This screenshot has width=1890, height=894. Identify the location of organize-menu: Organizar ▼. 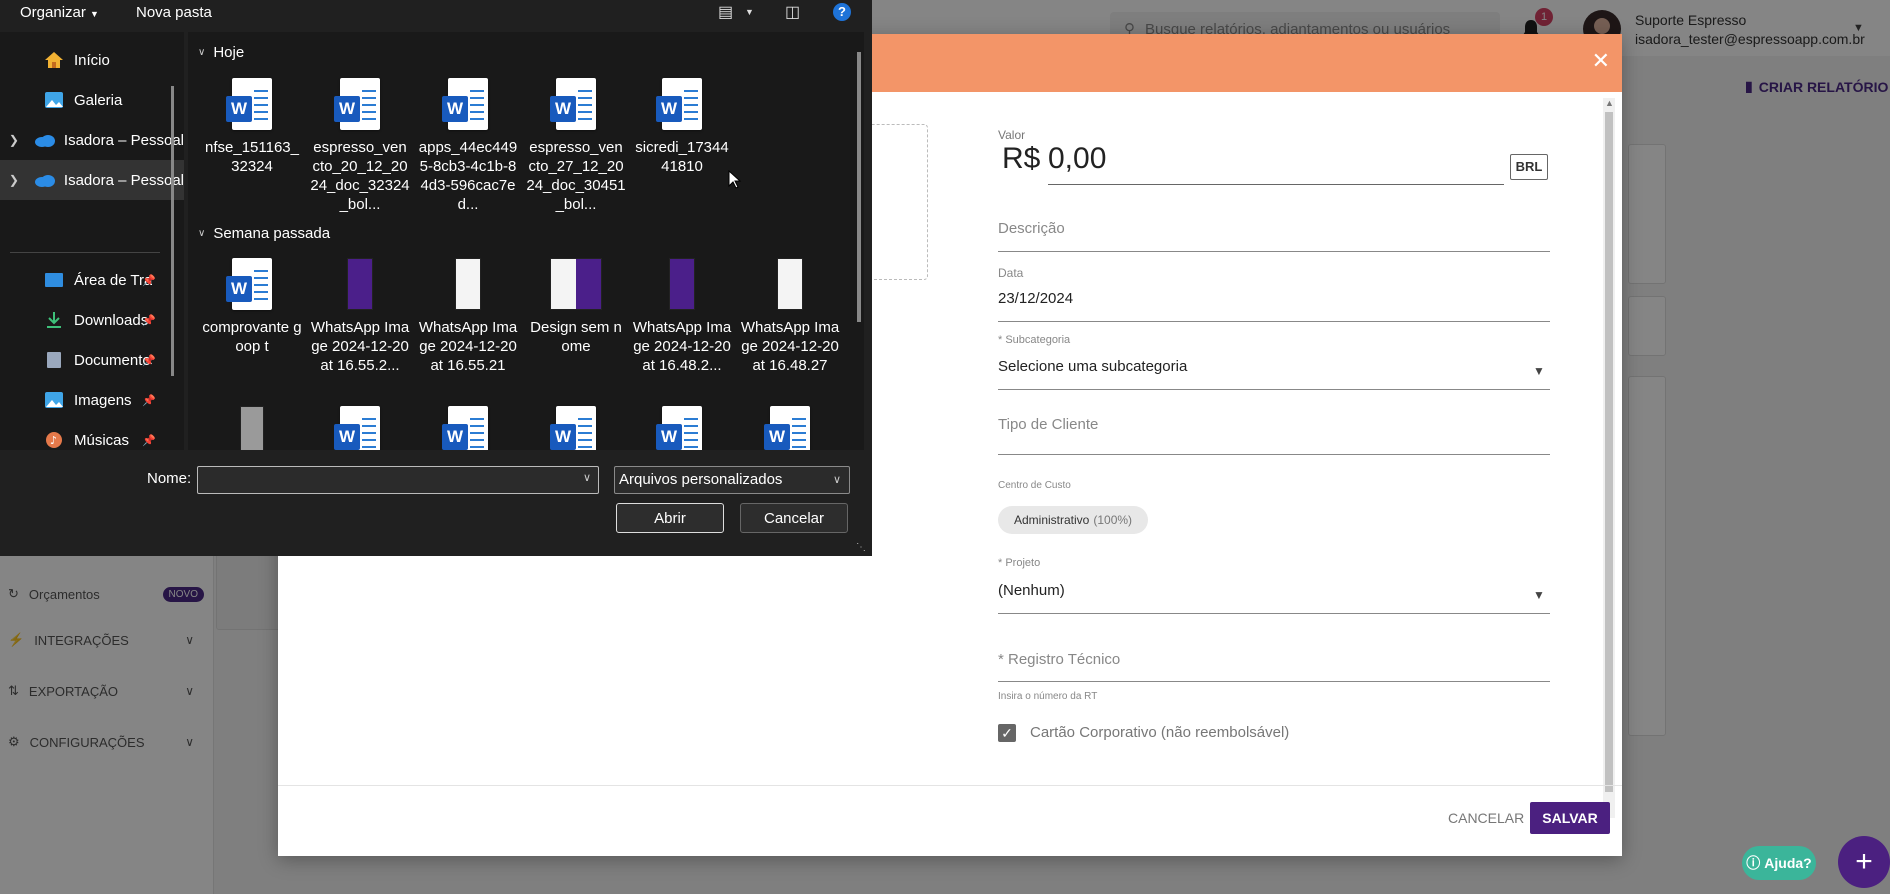
(59, 12).